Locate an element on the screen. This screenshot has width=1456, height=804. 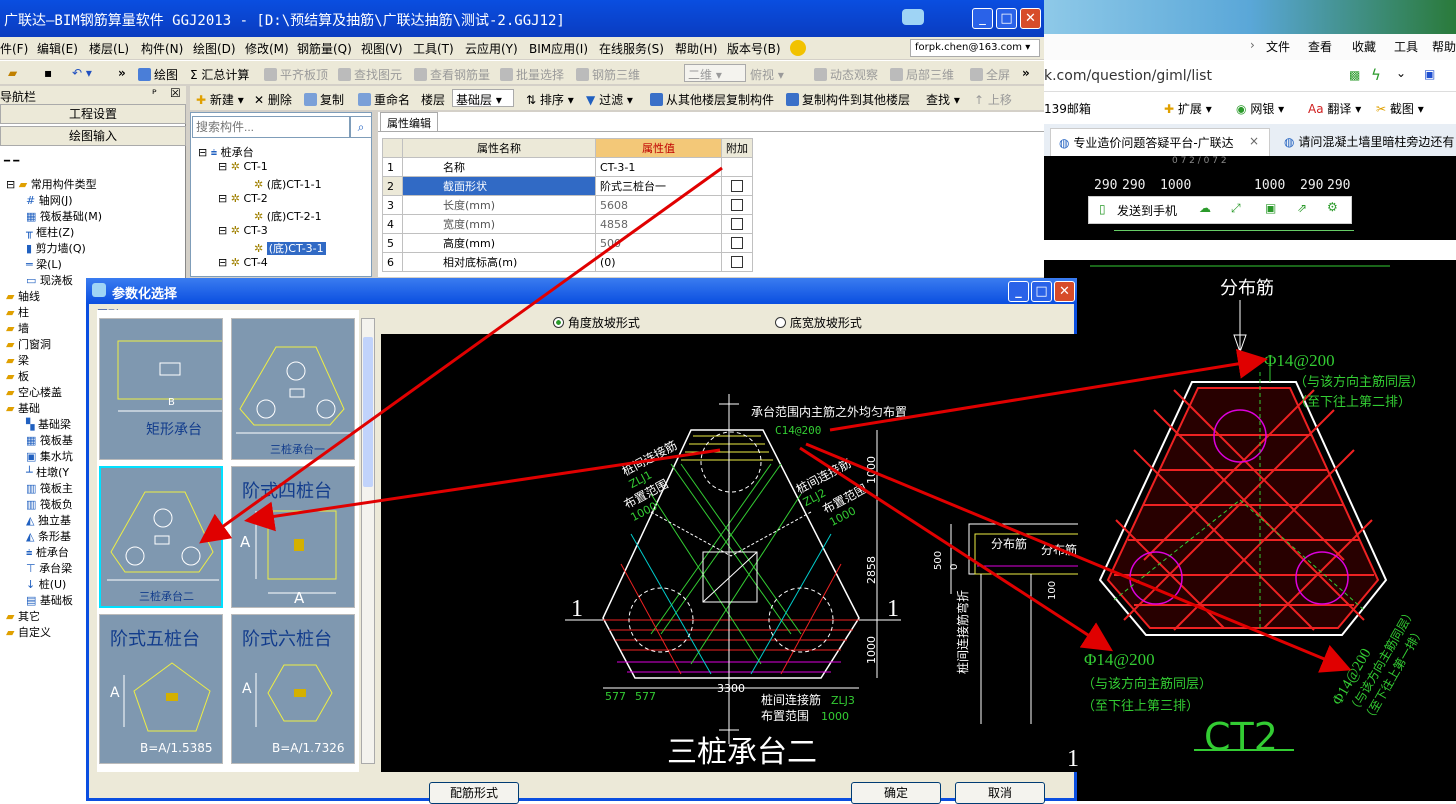
tree-item-beam: ═ 梁(L) is located at coordinates (44, 264).